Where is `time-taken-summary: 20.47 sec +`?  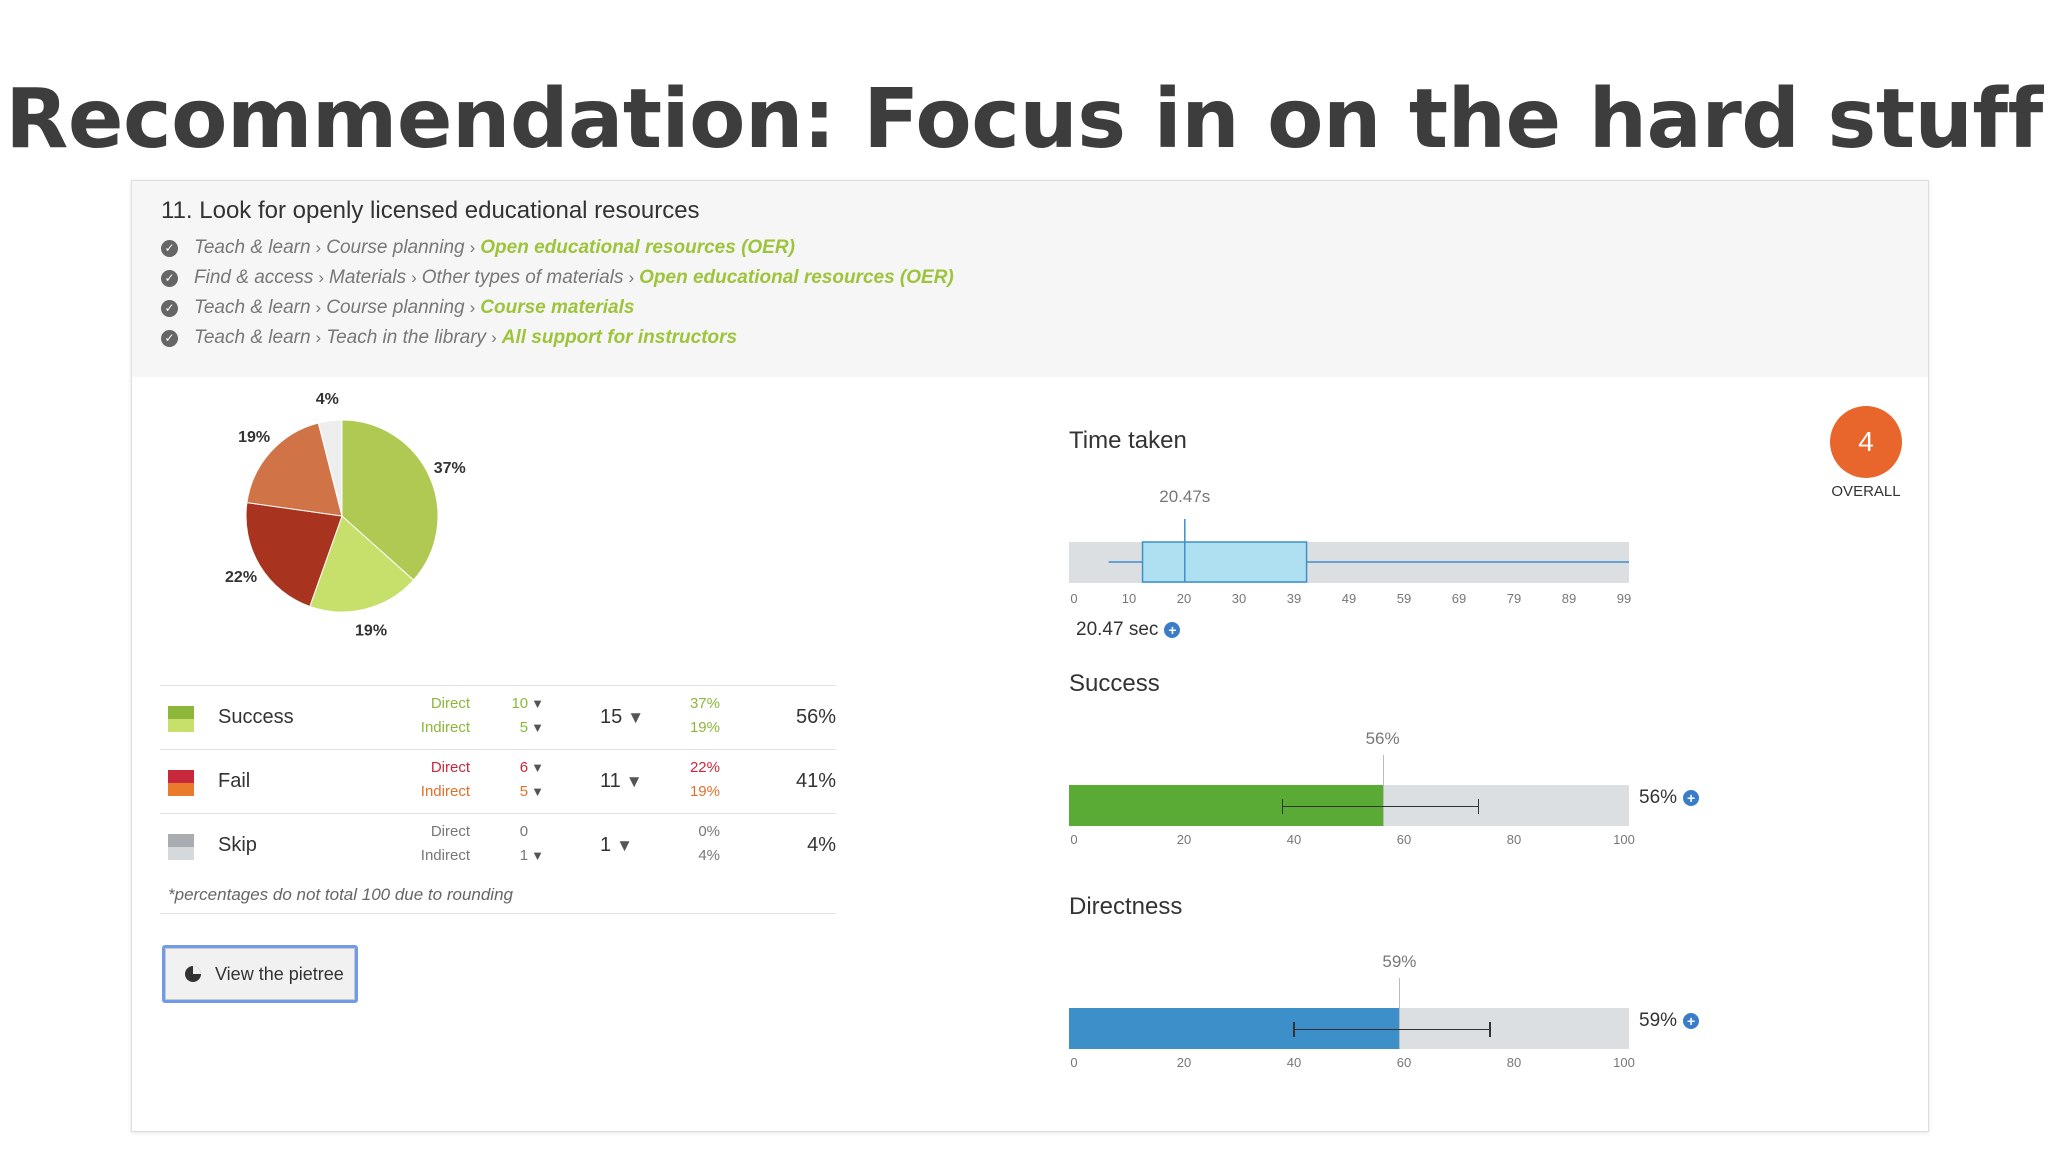 time-taken-summary: 20.47 sec + is located at coordinates (1128, 630).